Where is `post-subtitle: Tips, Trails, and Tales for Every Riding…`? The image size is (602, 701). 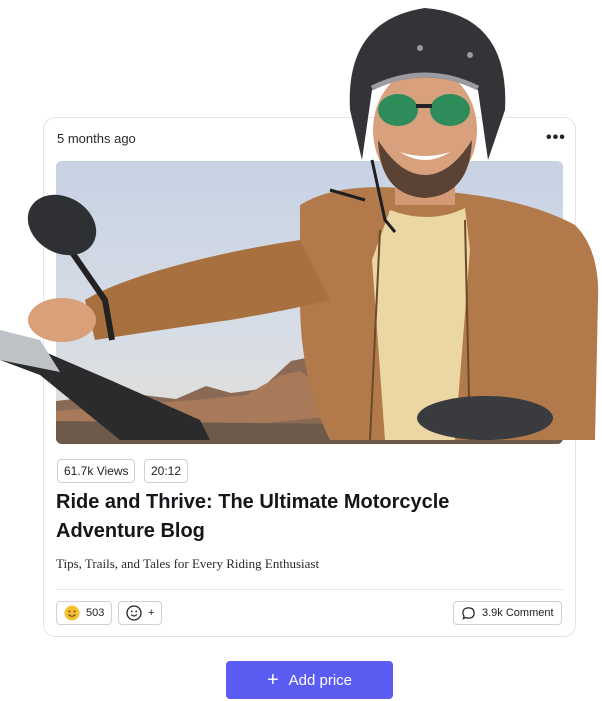 post-subtitle: Tips, Trails, and Tales for Every Riding… is located at coordinates (188, 563).